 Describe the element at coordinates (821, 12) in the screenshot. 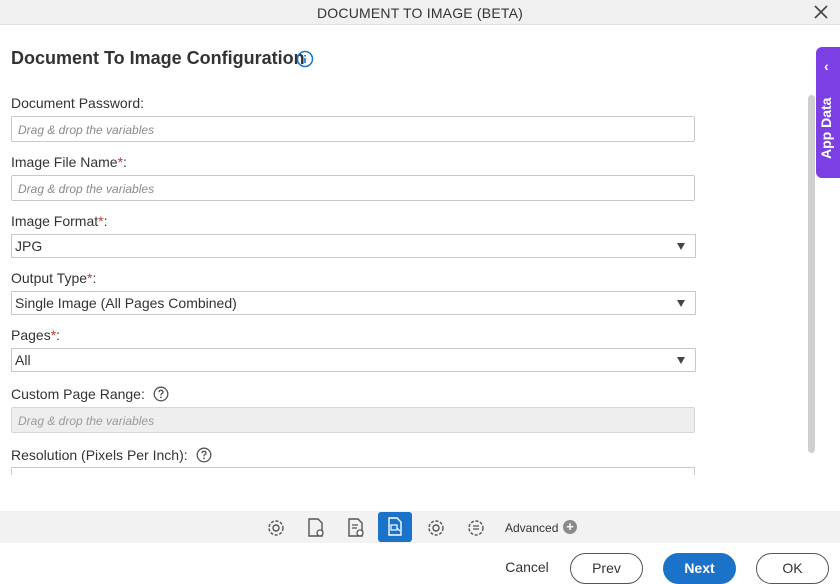

I see `close-icon` at that location.